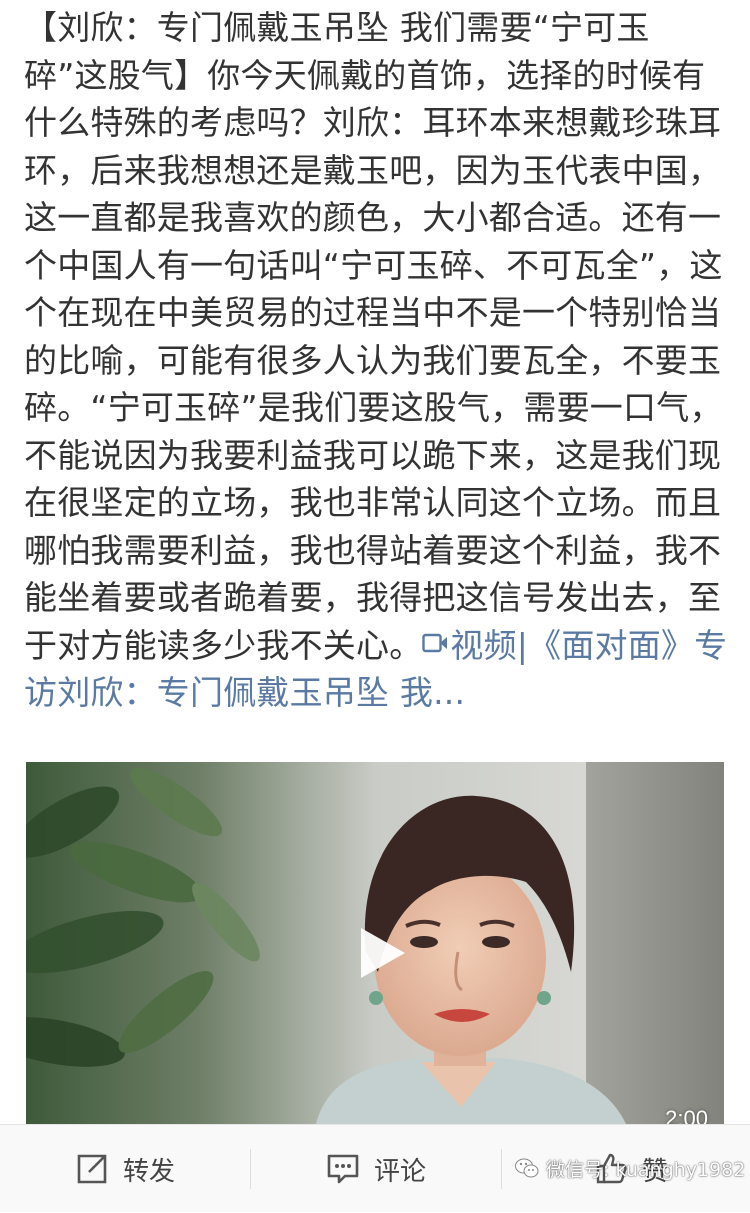  Describe the element at coordinates (380, 953) in the screenshot. I see `play-icon` at that location.